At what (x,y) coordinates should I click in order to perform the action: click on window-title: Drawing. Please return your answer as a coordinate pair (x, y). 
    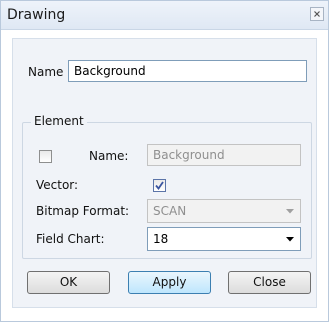
    Looking at the image, I should click on (36, 15).